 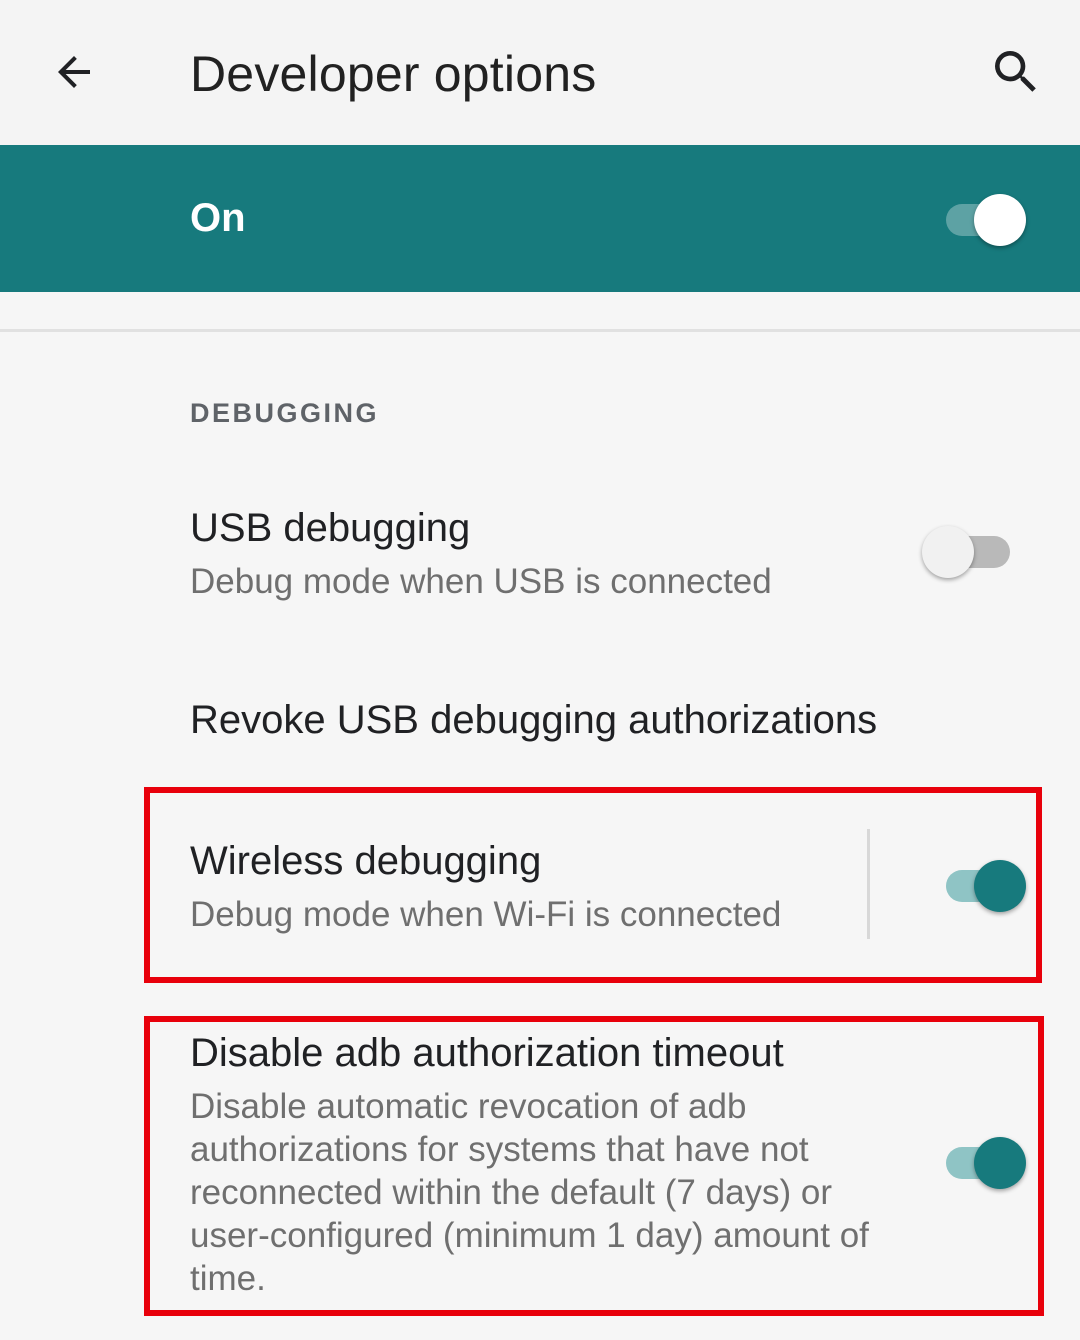 I want to click on page-title: Developer options, so click(x=393, y=74).